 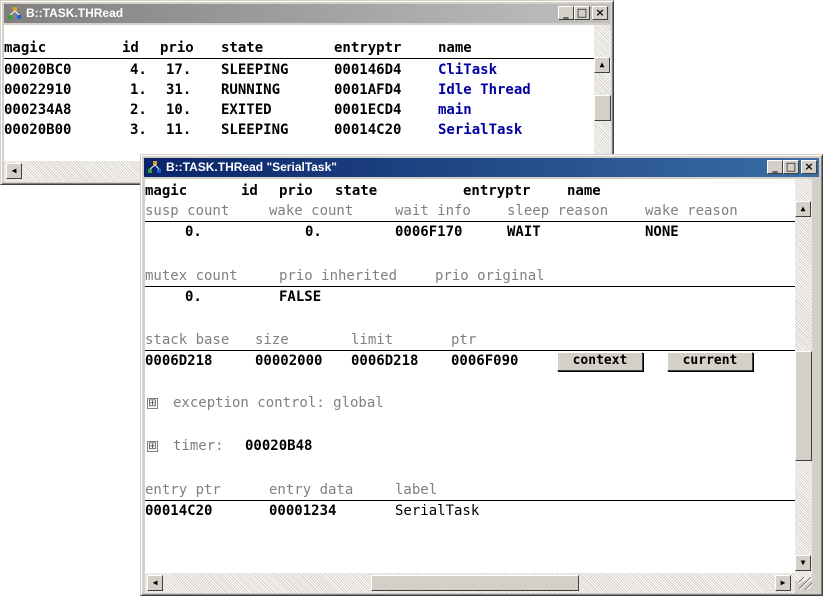 I want to click on cell-name-link: CliTask, so click(x=467, y=70).